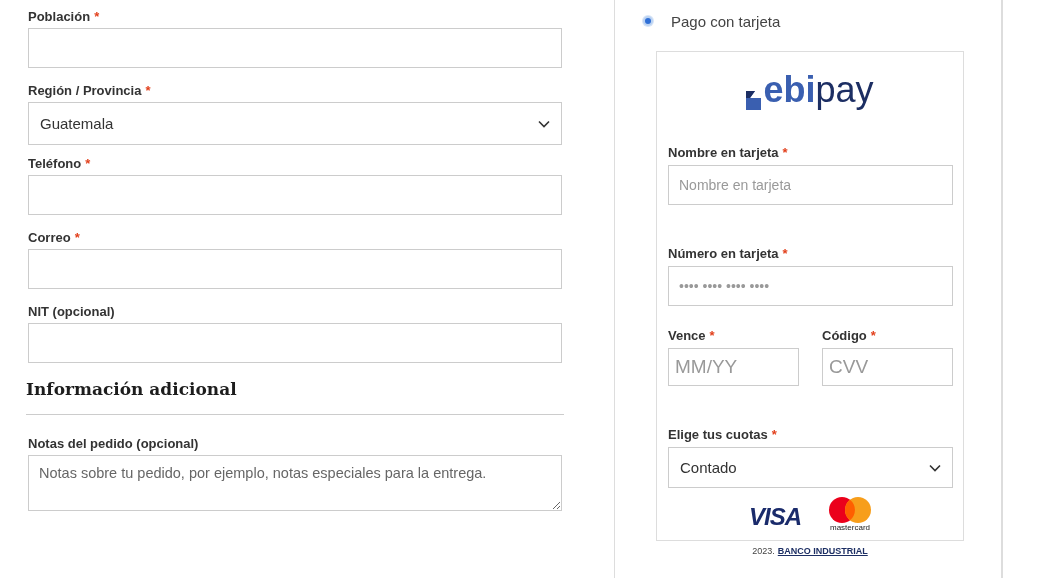 The height and width of the screenshot is (578, 1039). Describe the element at coordinates (775, 517) in the screenshot. I see `visa-logo: VISA` at that location.